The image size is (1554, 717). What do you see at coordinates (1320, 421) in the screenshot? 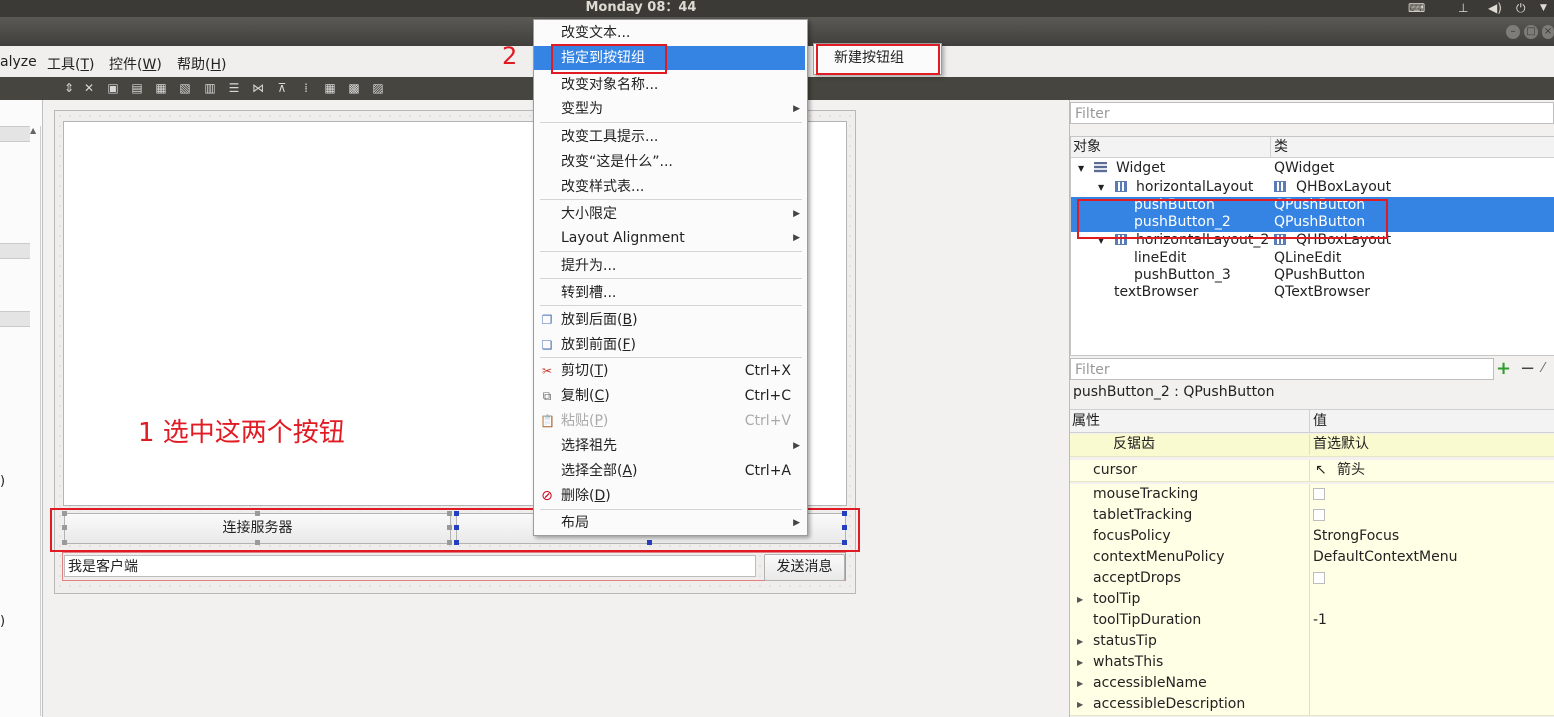
I see `column-value: 值` at bounding box center [1320, 421].